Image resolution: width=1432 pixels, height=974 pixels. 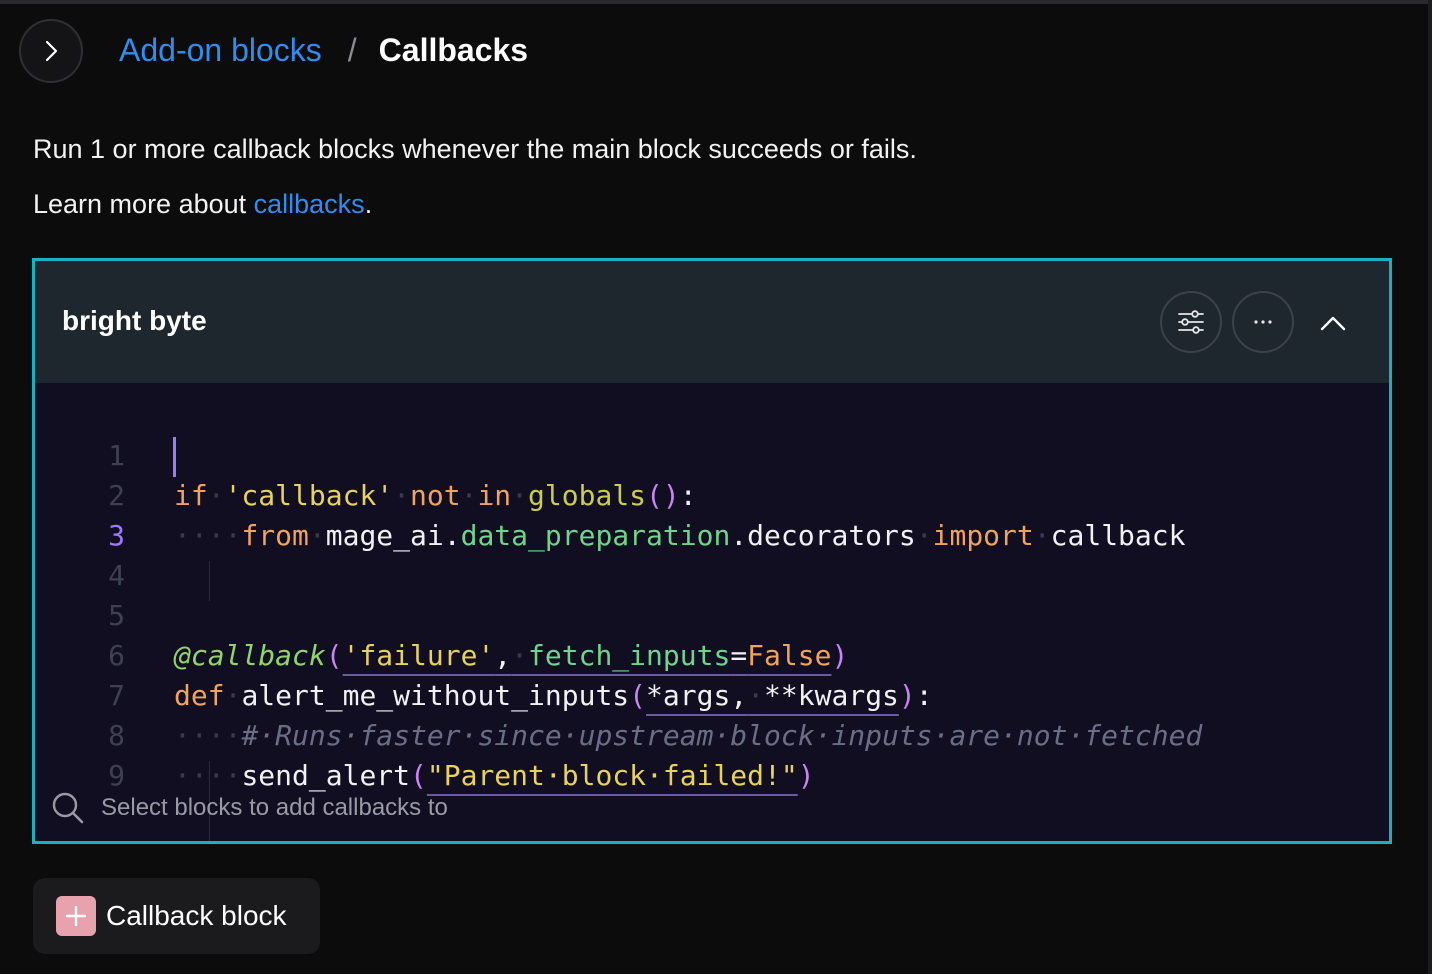 I want to click on plus-icon, so click(x=76, y=916).